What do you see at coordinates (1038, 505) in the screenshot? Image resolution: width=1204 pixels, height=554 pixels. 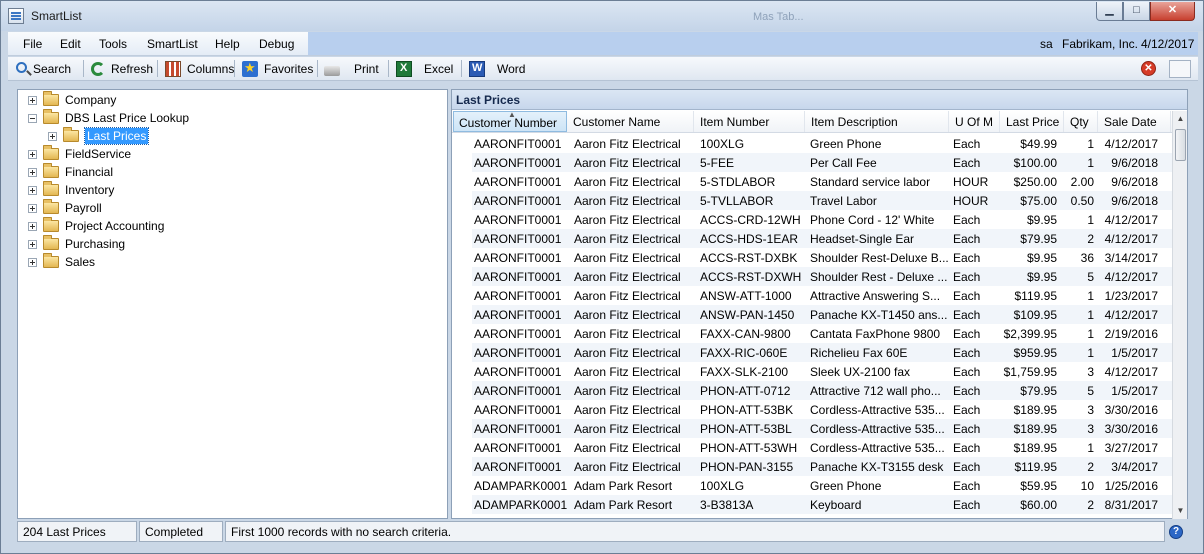 I see `cell-last-price: $60.00` at bounding box center [1038, 505].